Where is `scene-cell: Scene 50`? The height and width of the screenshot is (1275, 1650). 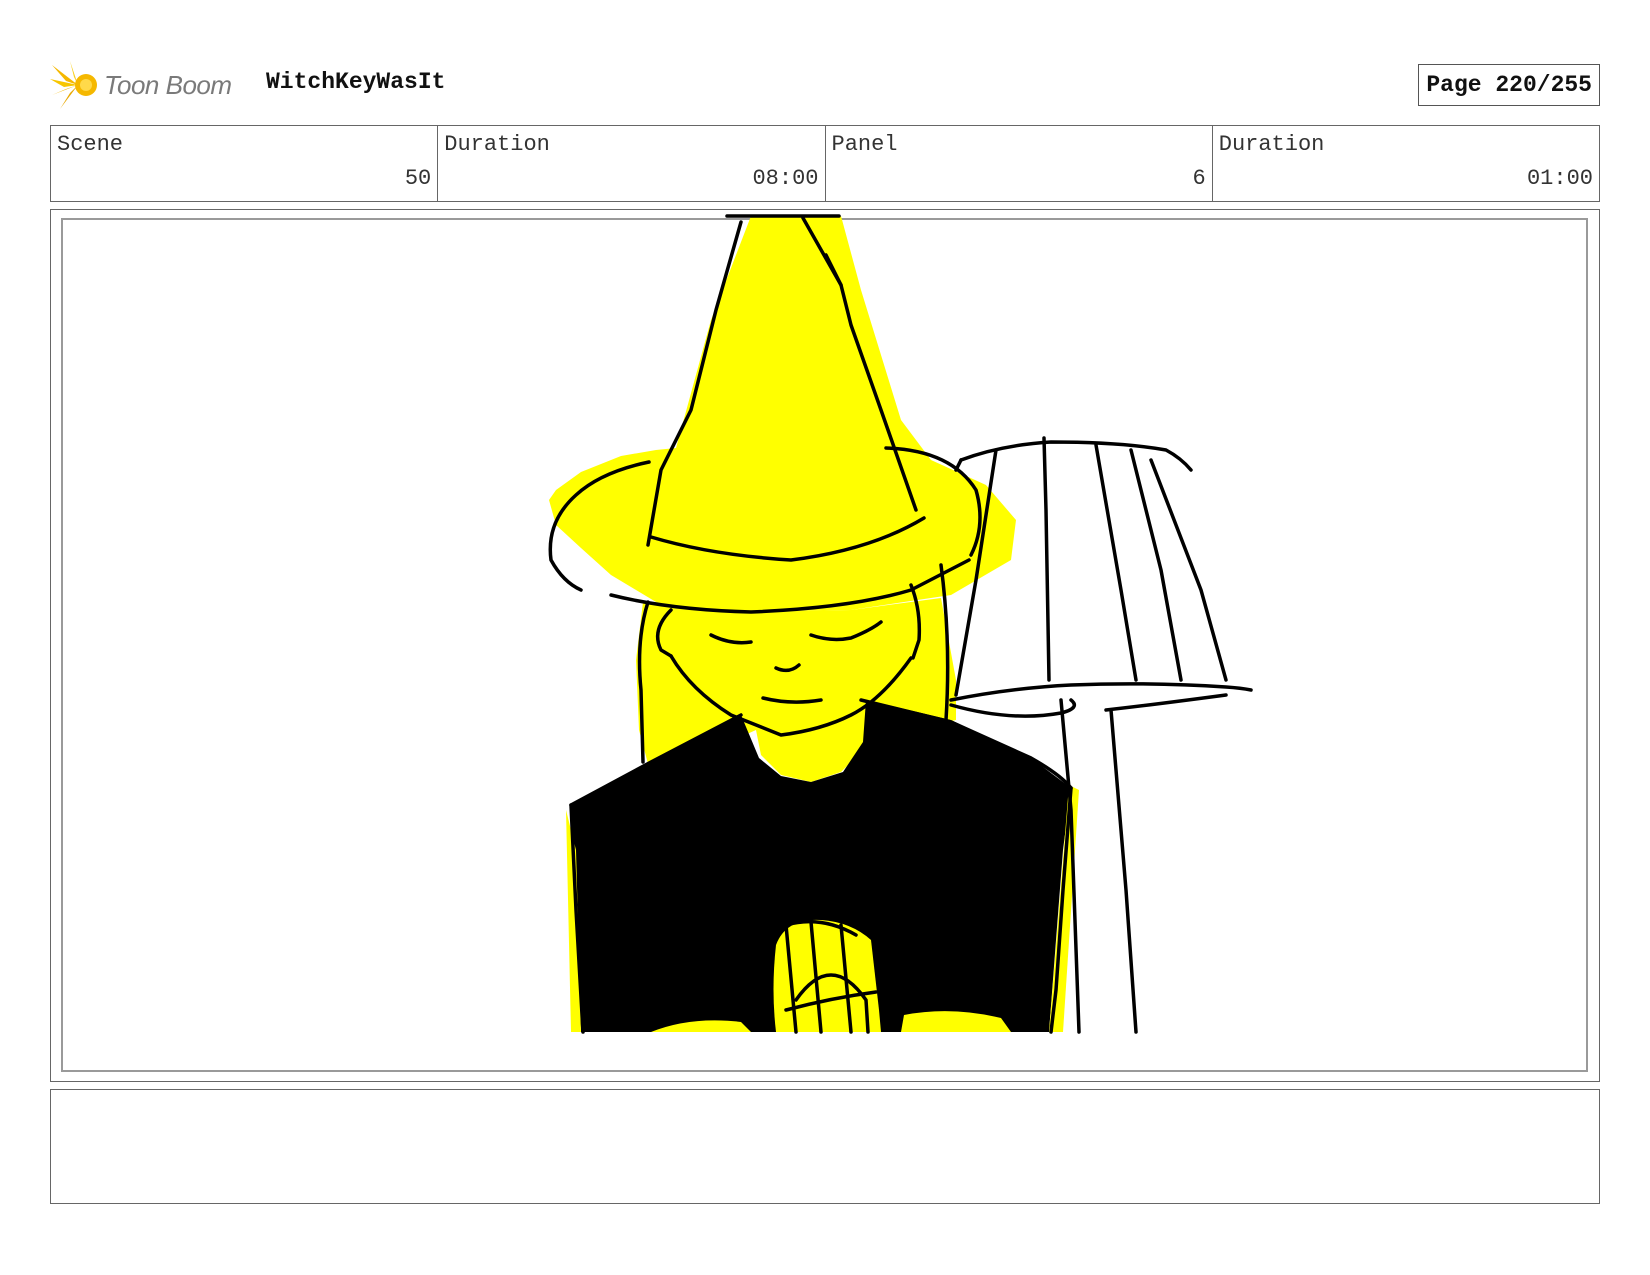 scene-cell: Scene 50 is located at coordinates (245, 163).